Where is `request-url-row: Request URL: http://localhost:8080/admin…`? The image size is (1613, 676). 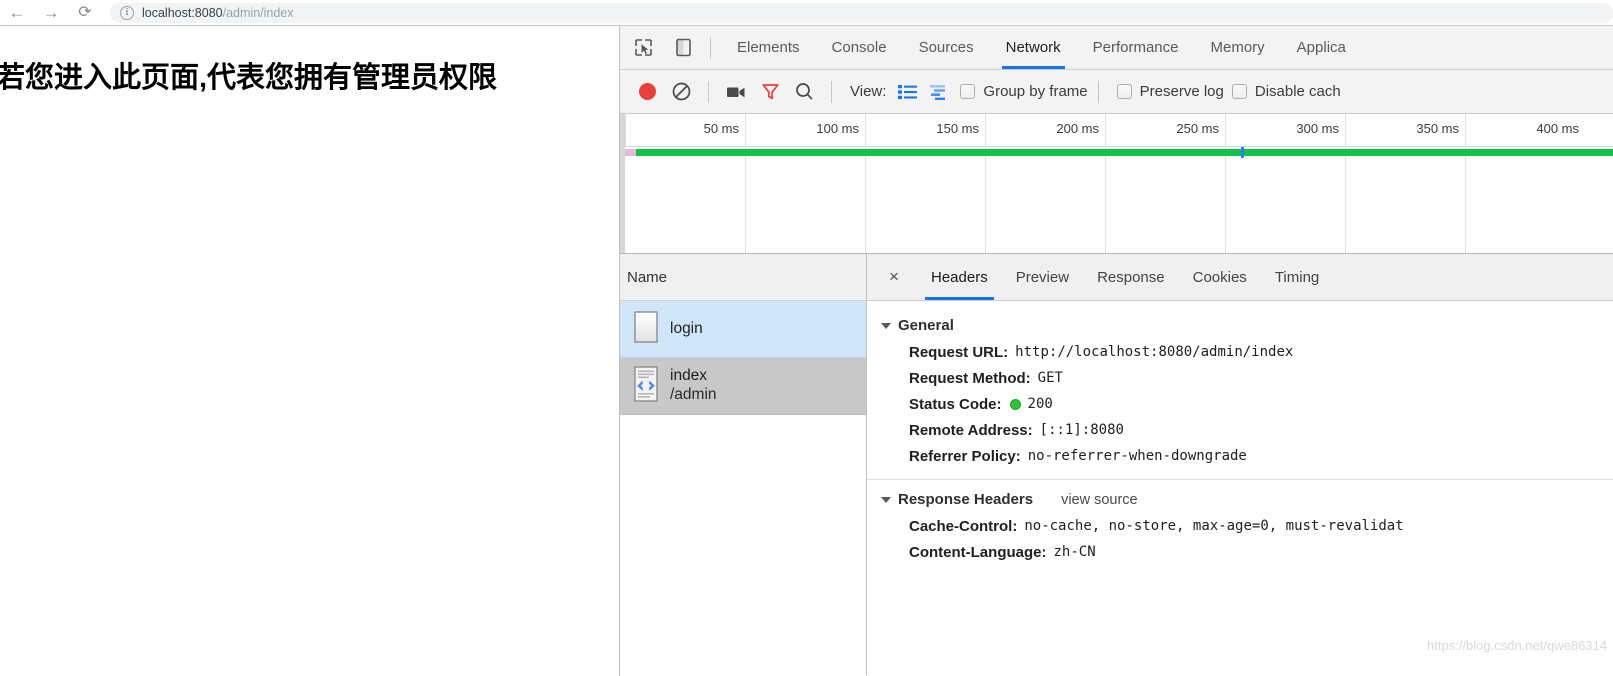
request-url-row: Request URL: http://localhost:8080/admin… is located at coordinates (1240, 352).